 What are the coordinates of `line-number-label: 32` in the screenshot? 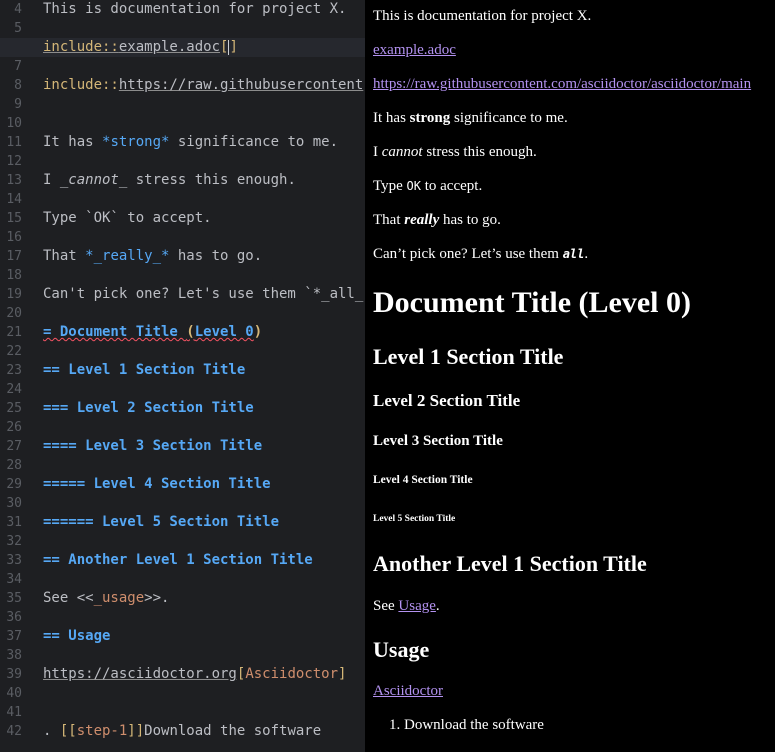 It's located at (14, 541).